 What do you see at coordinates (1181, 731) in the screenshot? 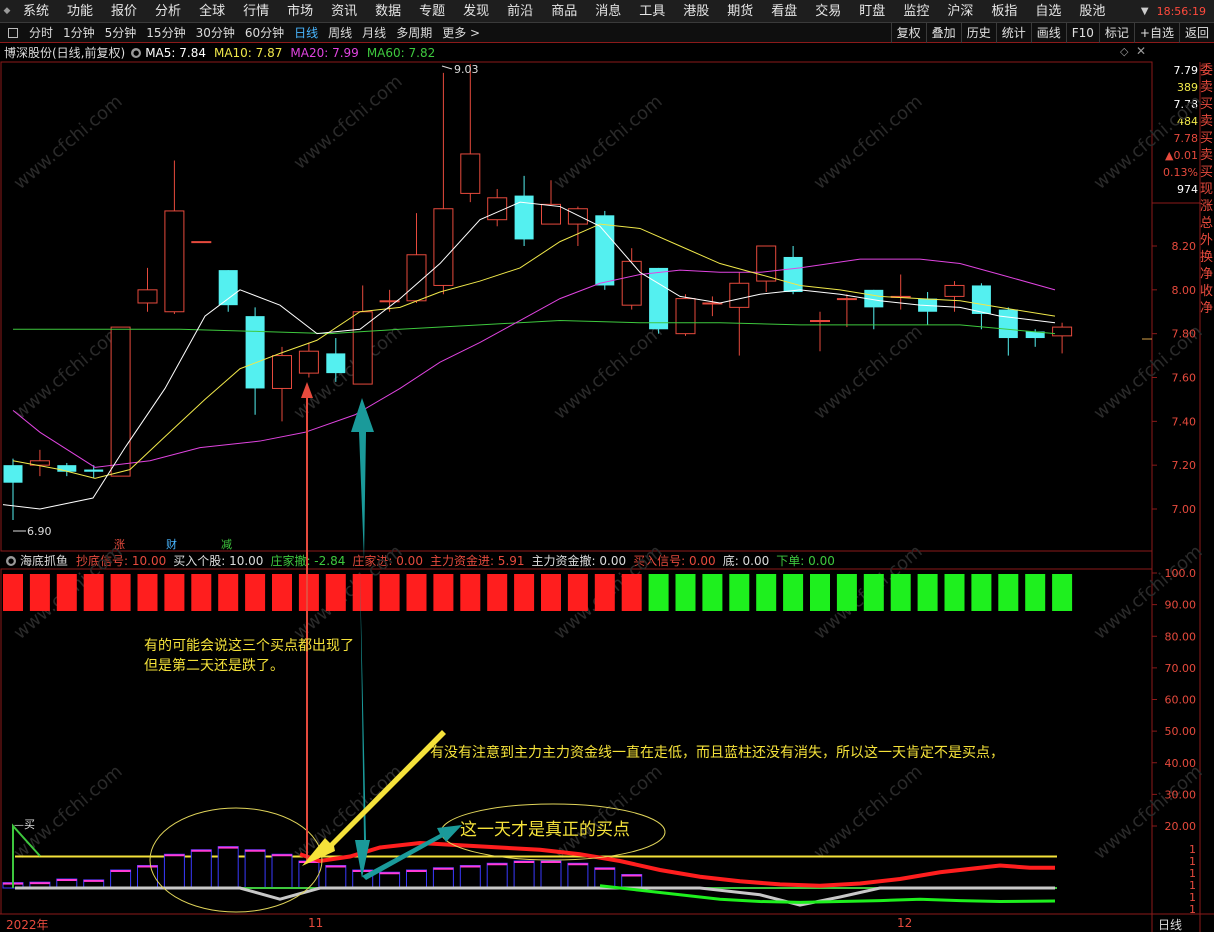
I see `ind-axis-label-5: 50.00` at bounding box center [1181, 731].